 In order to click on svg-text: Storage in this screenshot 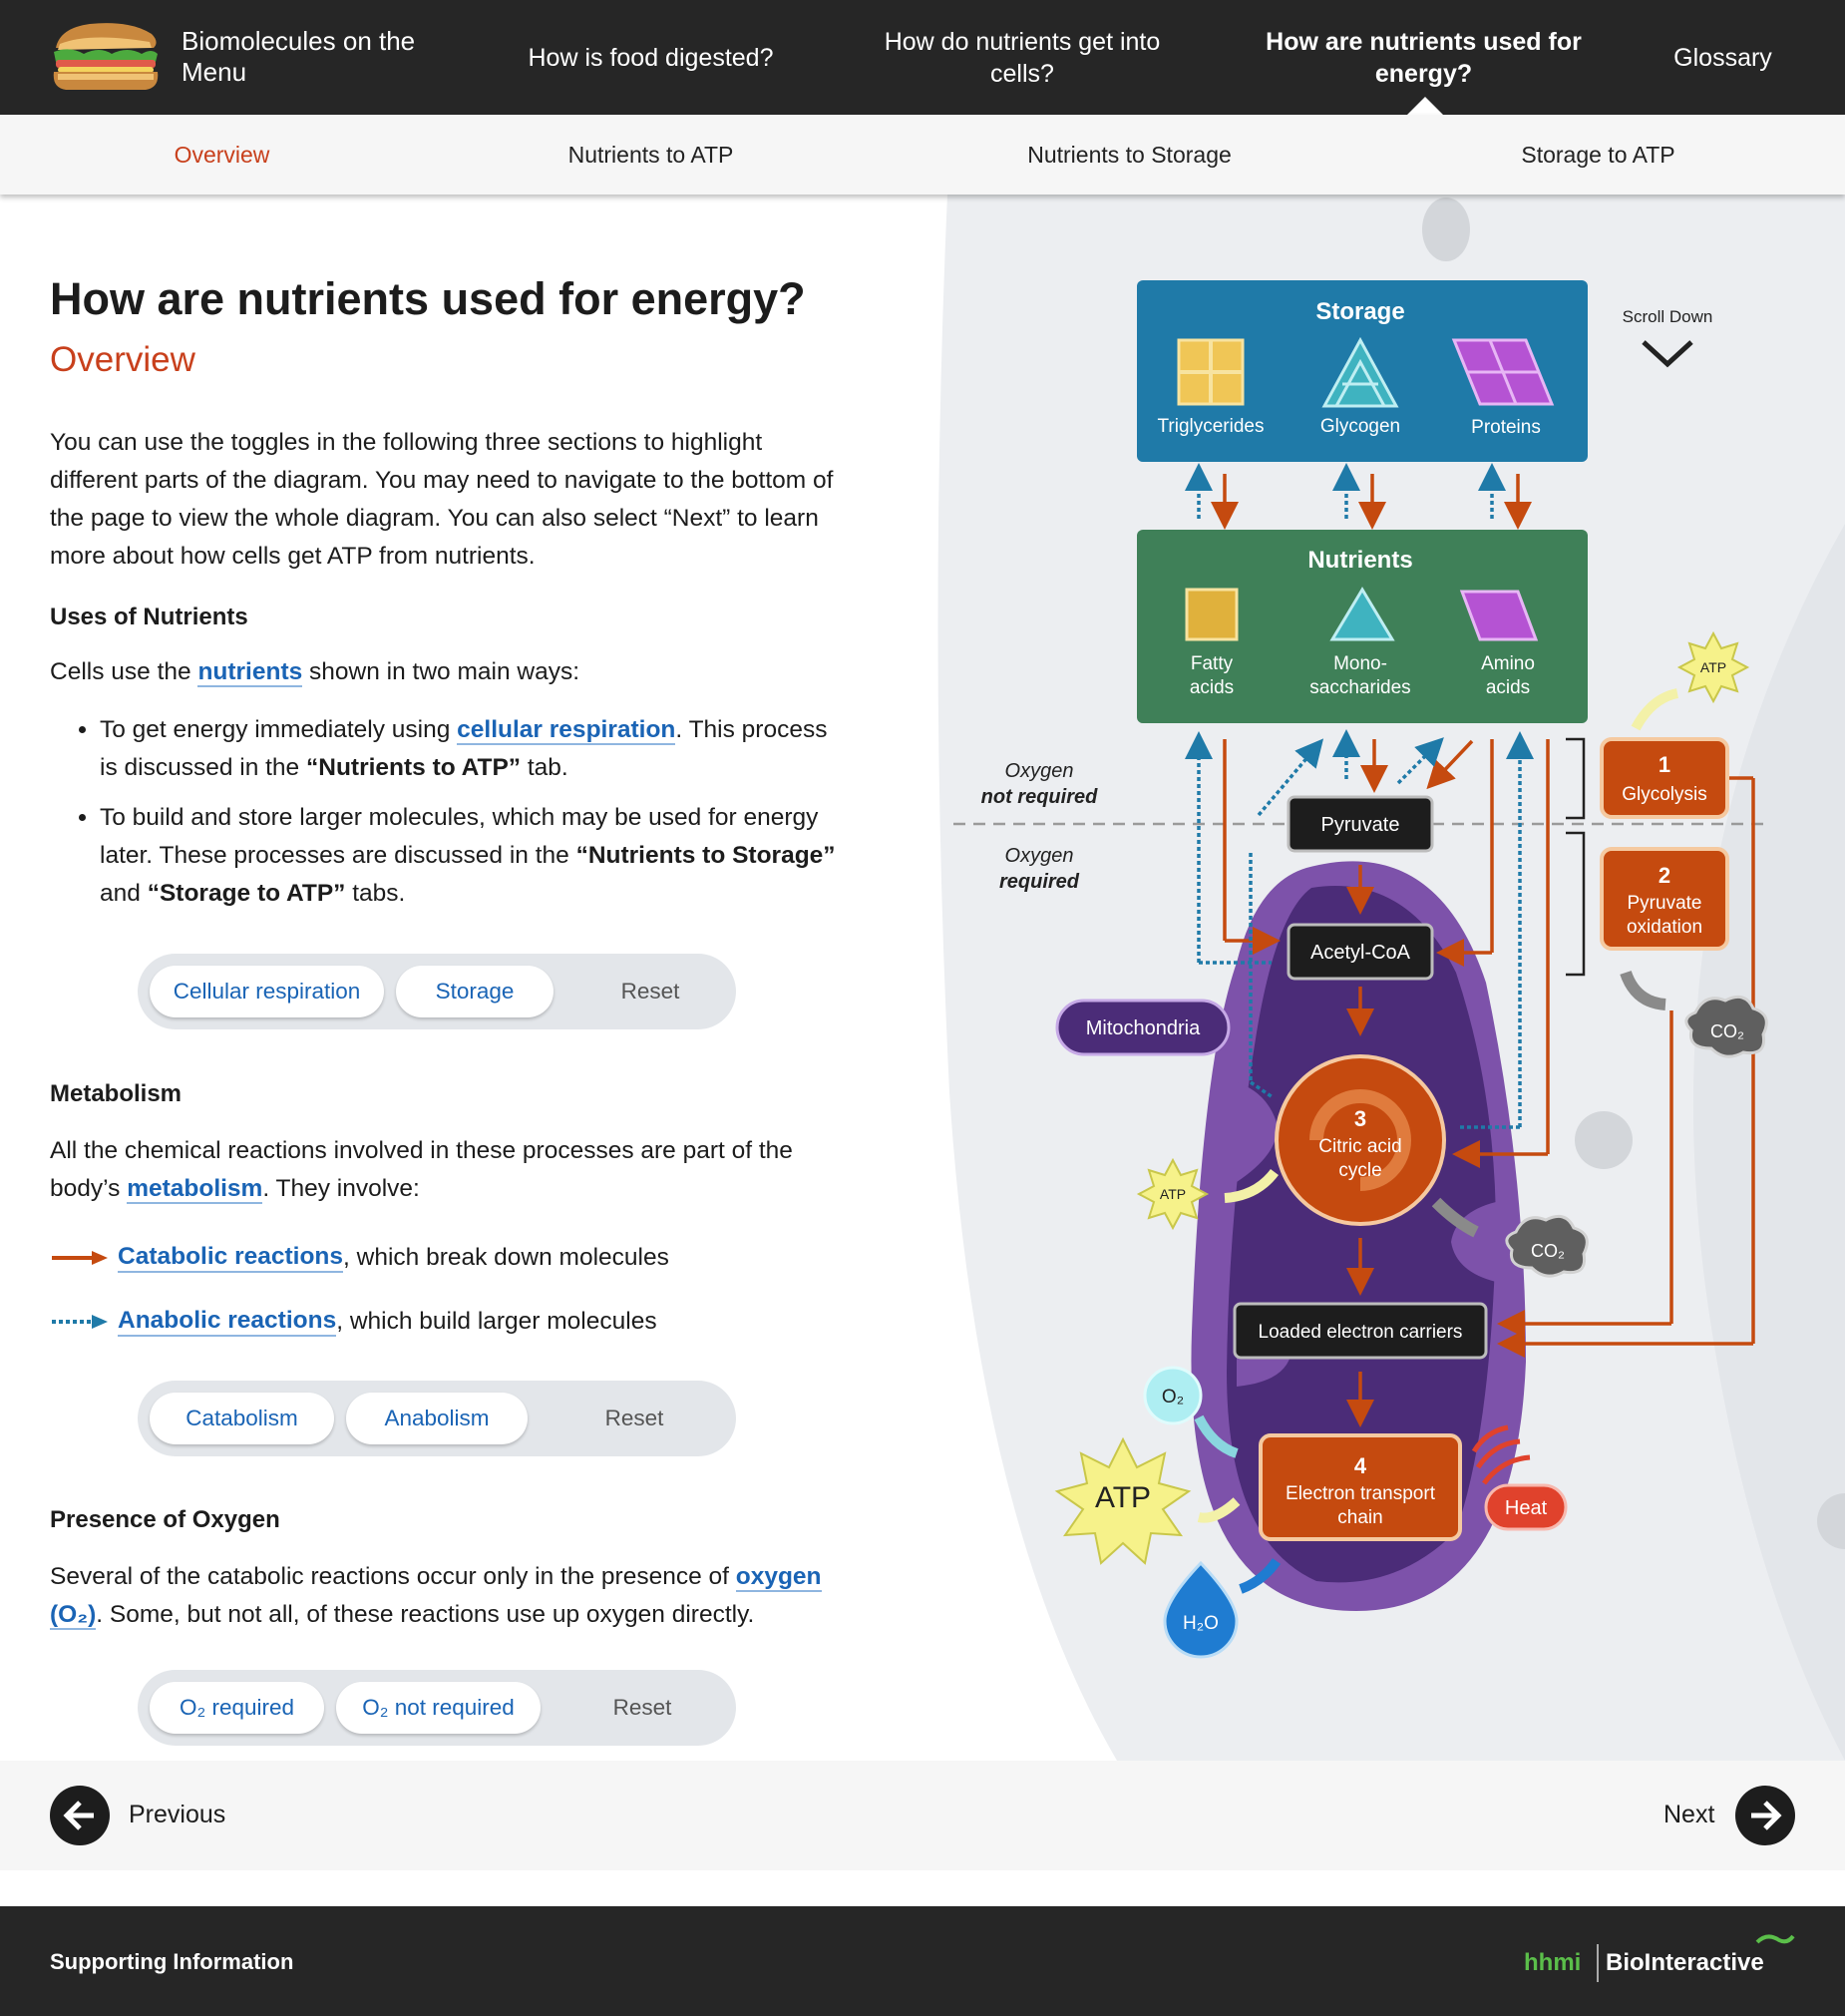, I will do `click(1359, 311)`.